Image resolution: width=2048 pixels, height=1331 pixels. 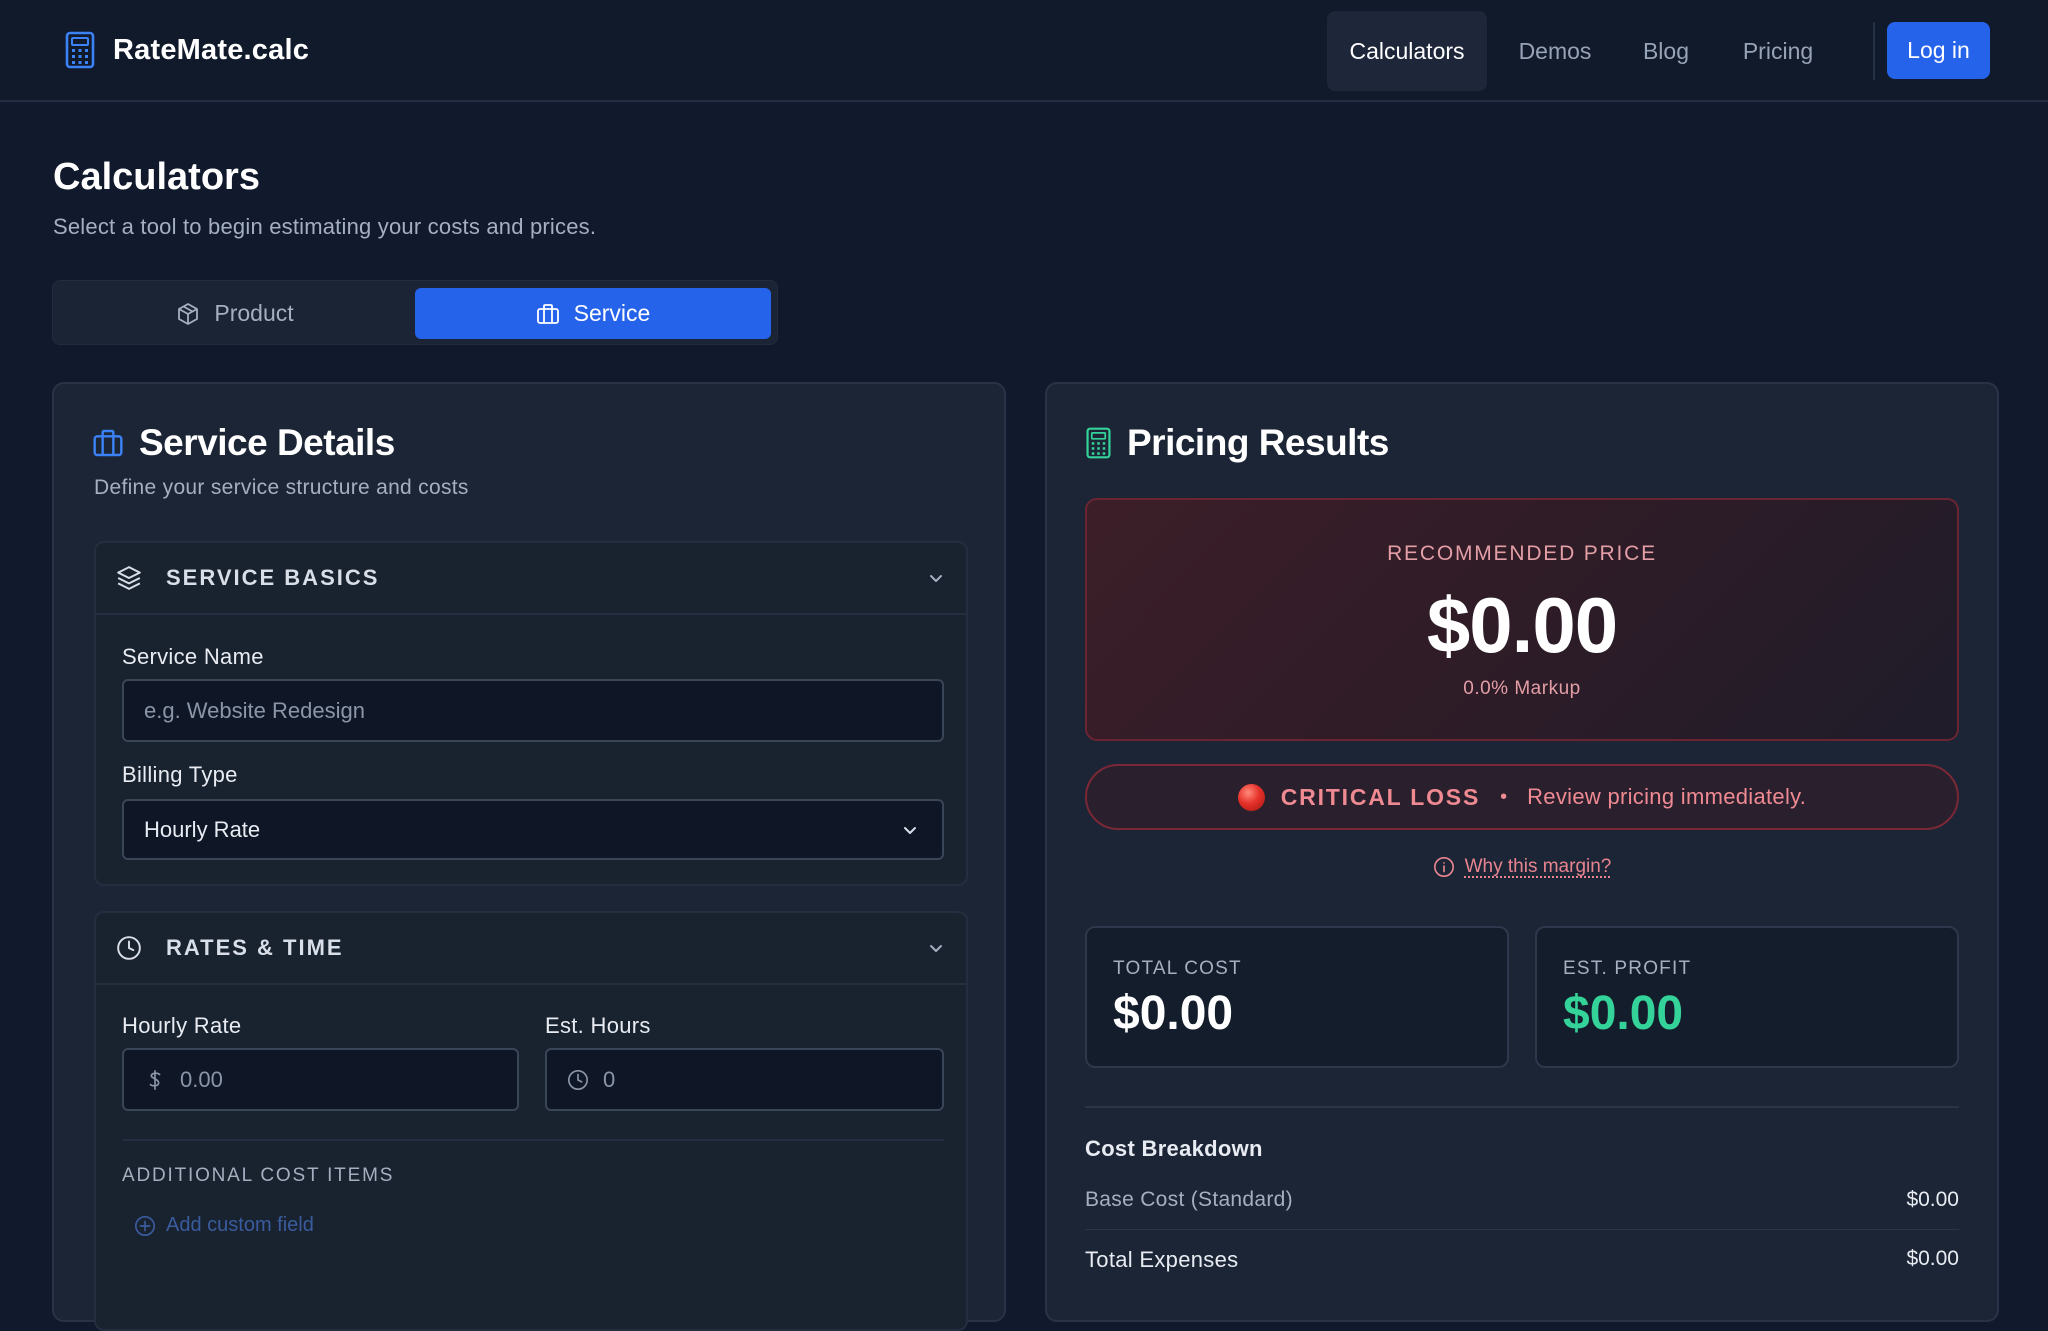 What do you see at coordinates (1522, 1229) in the screenshot?
I see `breakdown-row-divider` at bounding box center [1522, 1229].